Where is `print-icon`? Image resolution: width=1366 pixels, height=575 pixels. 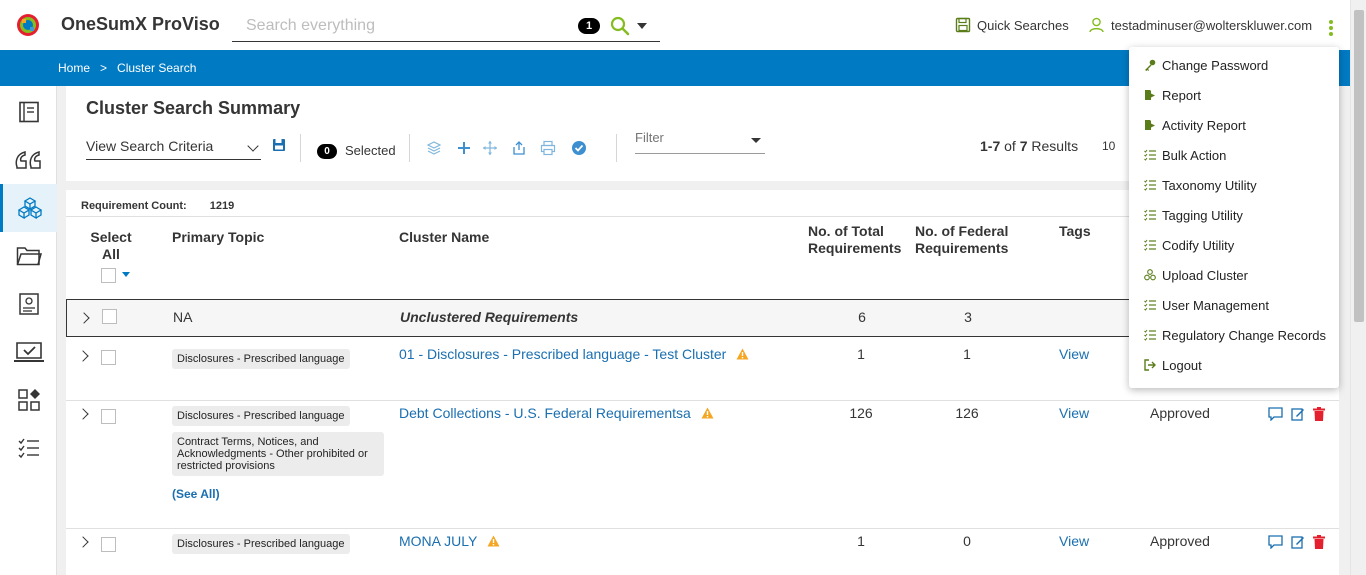 print-icon is located at coordinates (548, 148).